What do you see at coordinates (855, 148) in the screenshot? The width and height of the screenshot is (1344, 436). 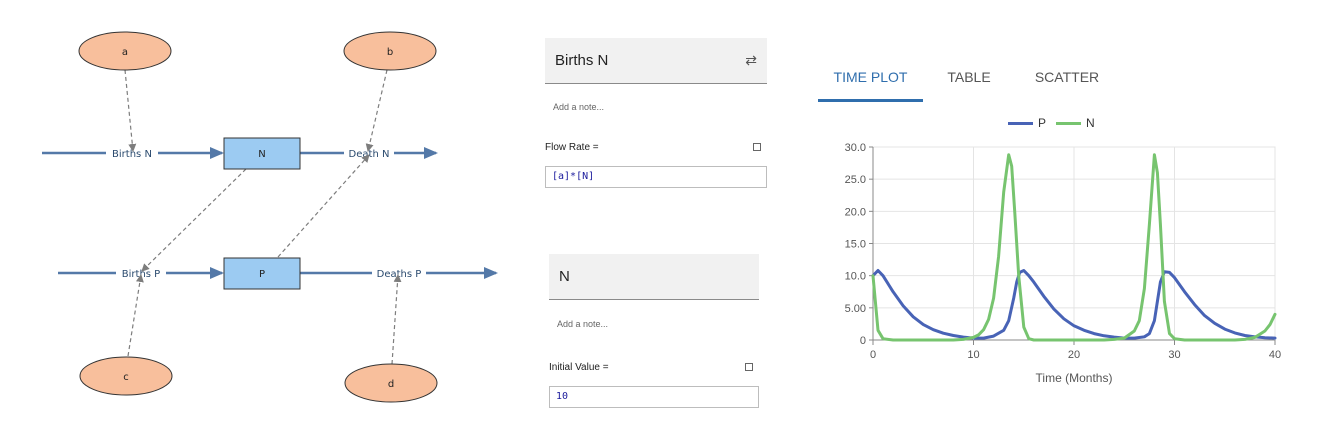 I see `y-tick-label: 30.0` at bounding box center [855, 148].